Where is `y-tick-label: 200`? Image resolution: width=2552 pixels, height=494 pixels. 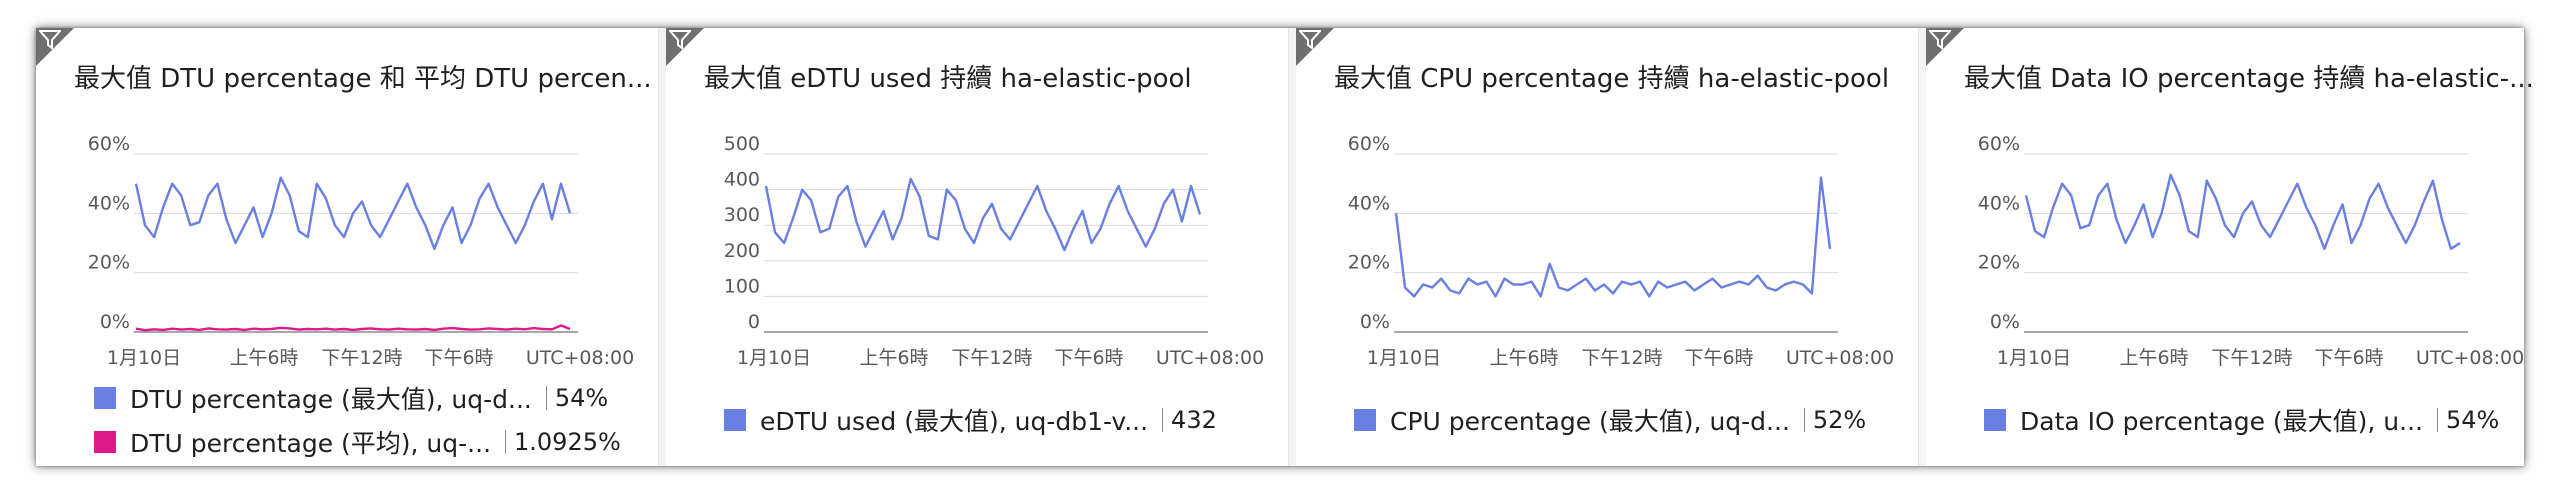
y-tick-label: 200 is located at coordinates (742, 251).